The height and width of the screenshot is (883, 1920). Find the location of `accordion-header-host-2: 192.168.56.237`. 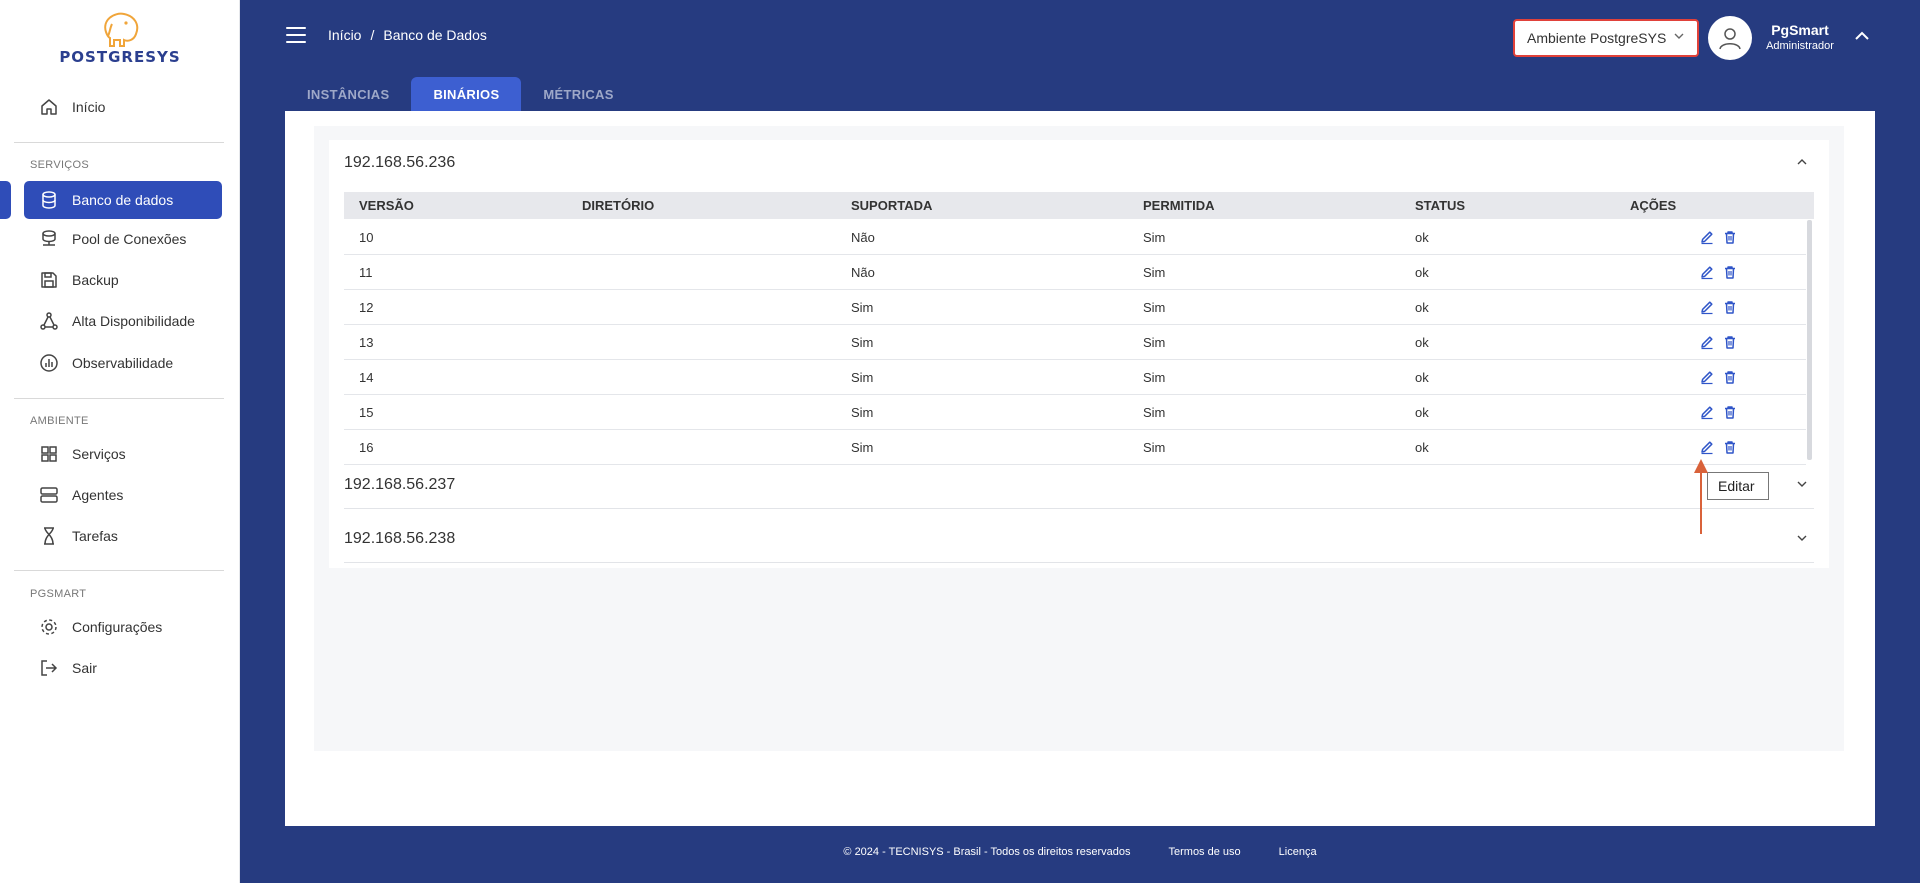

accordion-header-host-2: 192.168.56.237 is located at coordinates (1079, 485).